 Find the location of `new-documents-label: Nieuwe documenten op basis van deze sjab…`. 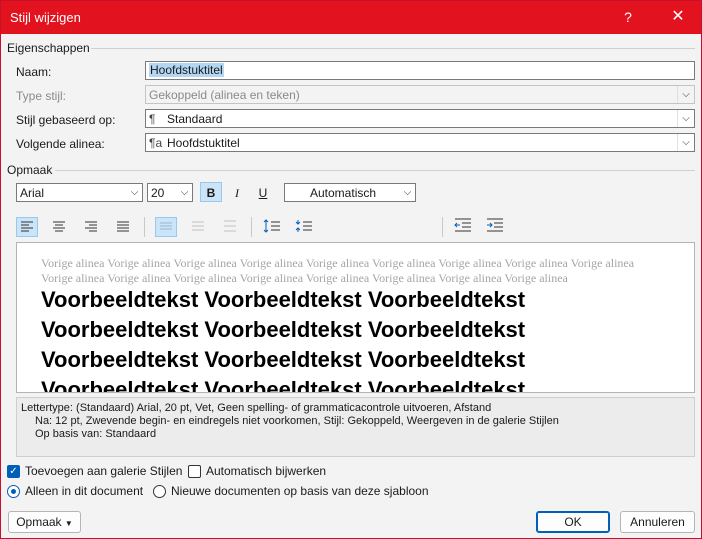

new-documents-label: Nieuwe documenten op basis van deze sjab… is located at coordinates (300, 491).